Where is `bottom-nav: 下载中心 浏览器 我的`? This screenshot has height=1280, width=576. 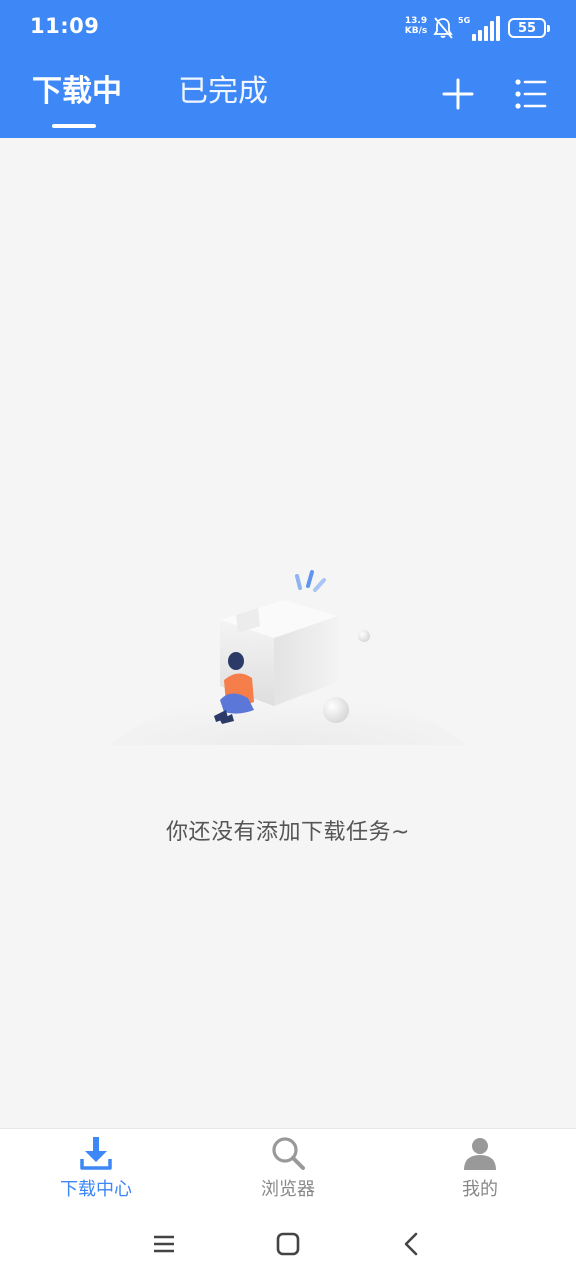 bottom-nav: 下载中心 浏览器 我的 is located at coordinates (288, 1169).